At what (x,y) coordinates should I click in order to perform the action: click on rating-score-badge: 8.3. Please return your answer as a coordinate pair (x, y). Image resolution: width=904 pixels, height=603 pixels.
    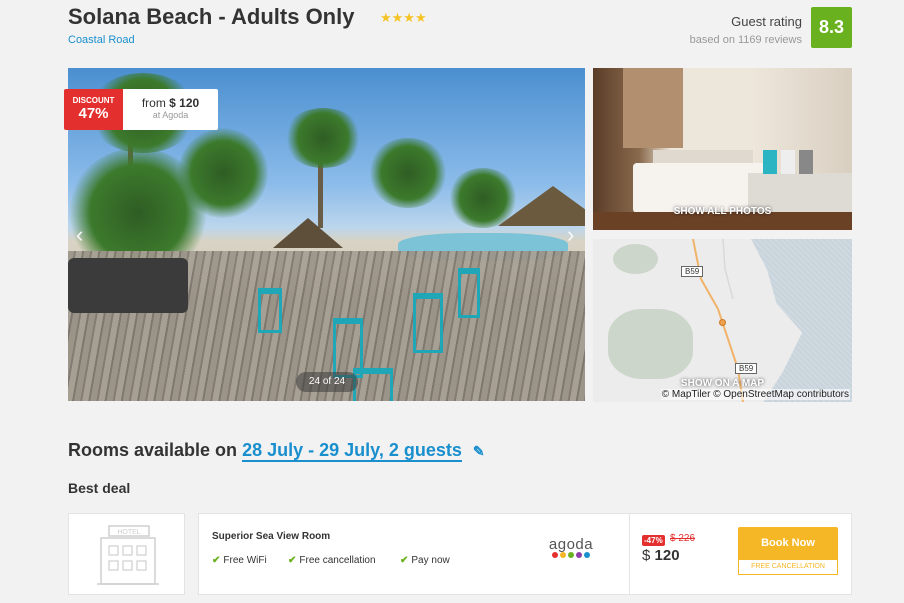
    Looking at the image, I should click on (831, 27).